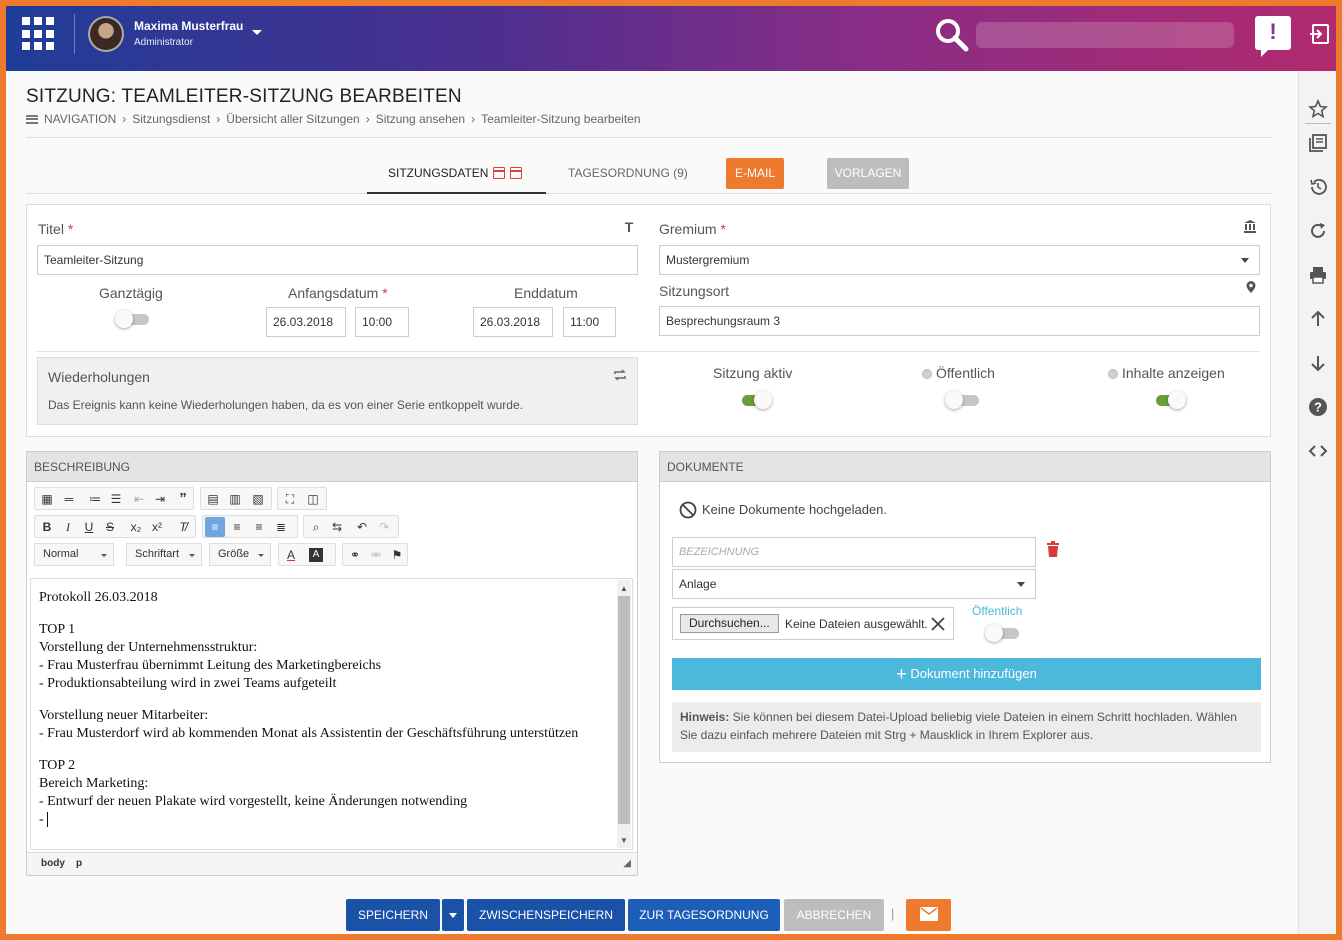  I want to click on anfangsdatum-date-input: 26.03.2018, so click(306, 322).